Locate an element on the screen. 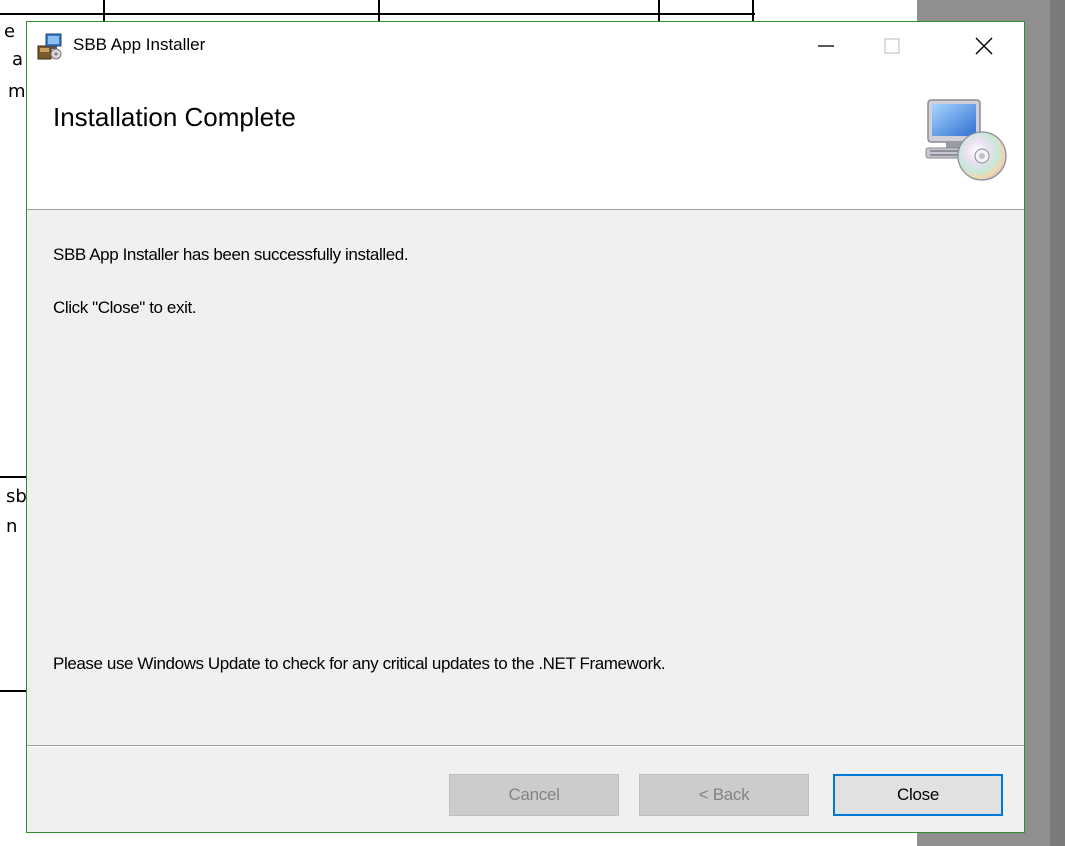  title-bar: SBB App Installer is located at coordinates (525, 46).